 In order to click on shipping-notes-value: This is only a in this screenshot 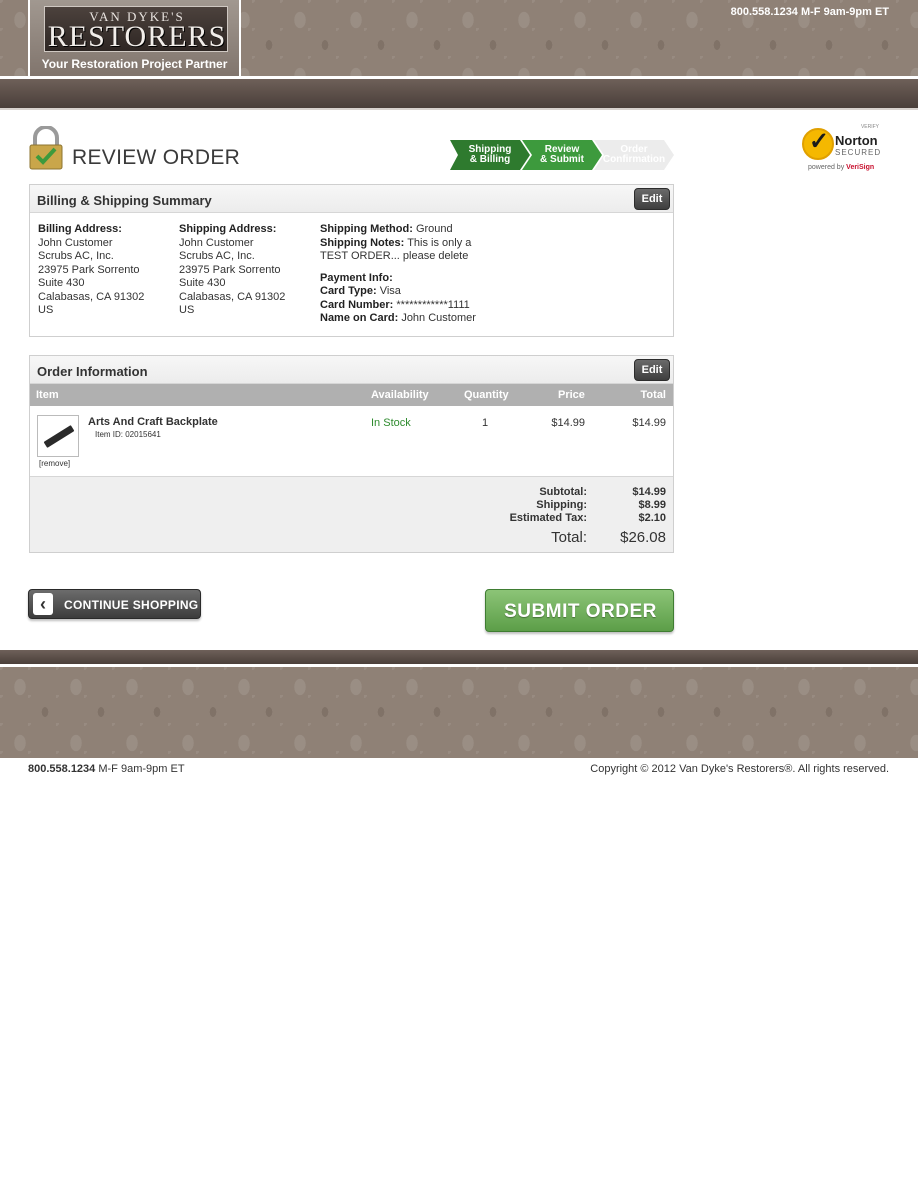, I will do `click(439, 242)`.